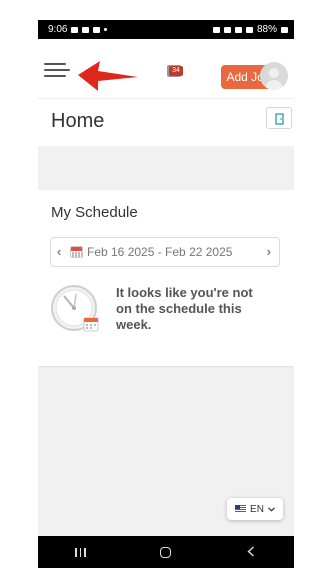  Describe the element at coordinates (238, 29) in the screenshot. I see `wifi-icon` at that location.